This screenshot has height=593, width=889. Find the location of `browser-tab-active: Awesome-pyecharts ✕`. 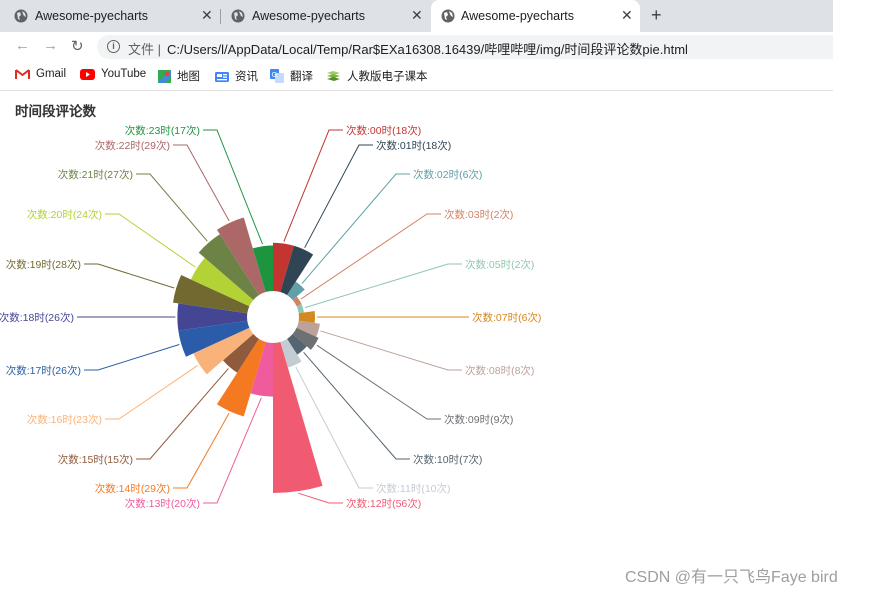

browser-tab-active: Awesome-pyecharts ✕ is located at coordinates (535, 16).